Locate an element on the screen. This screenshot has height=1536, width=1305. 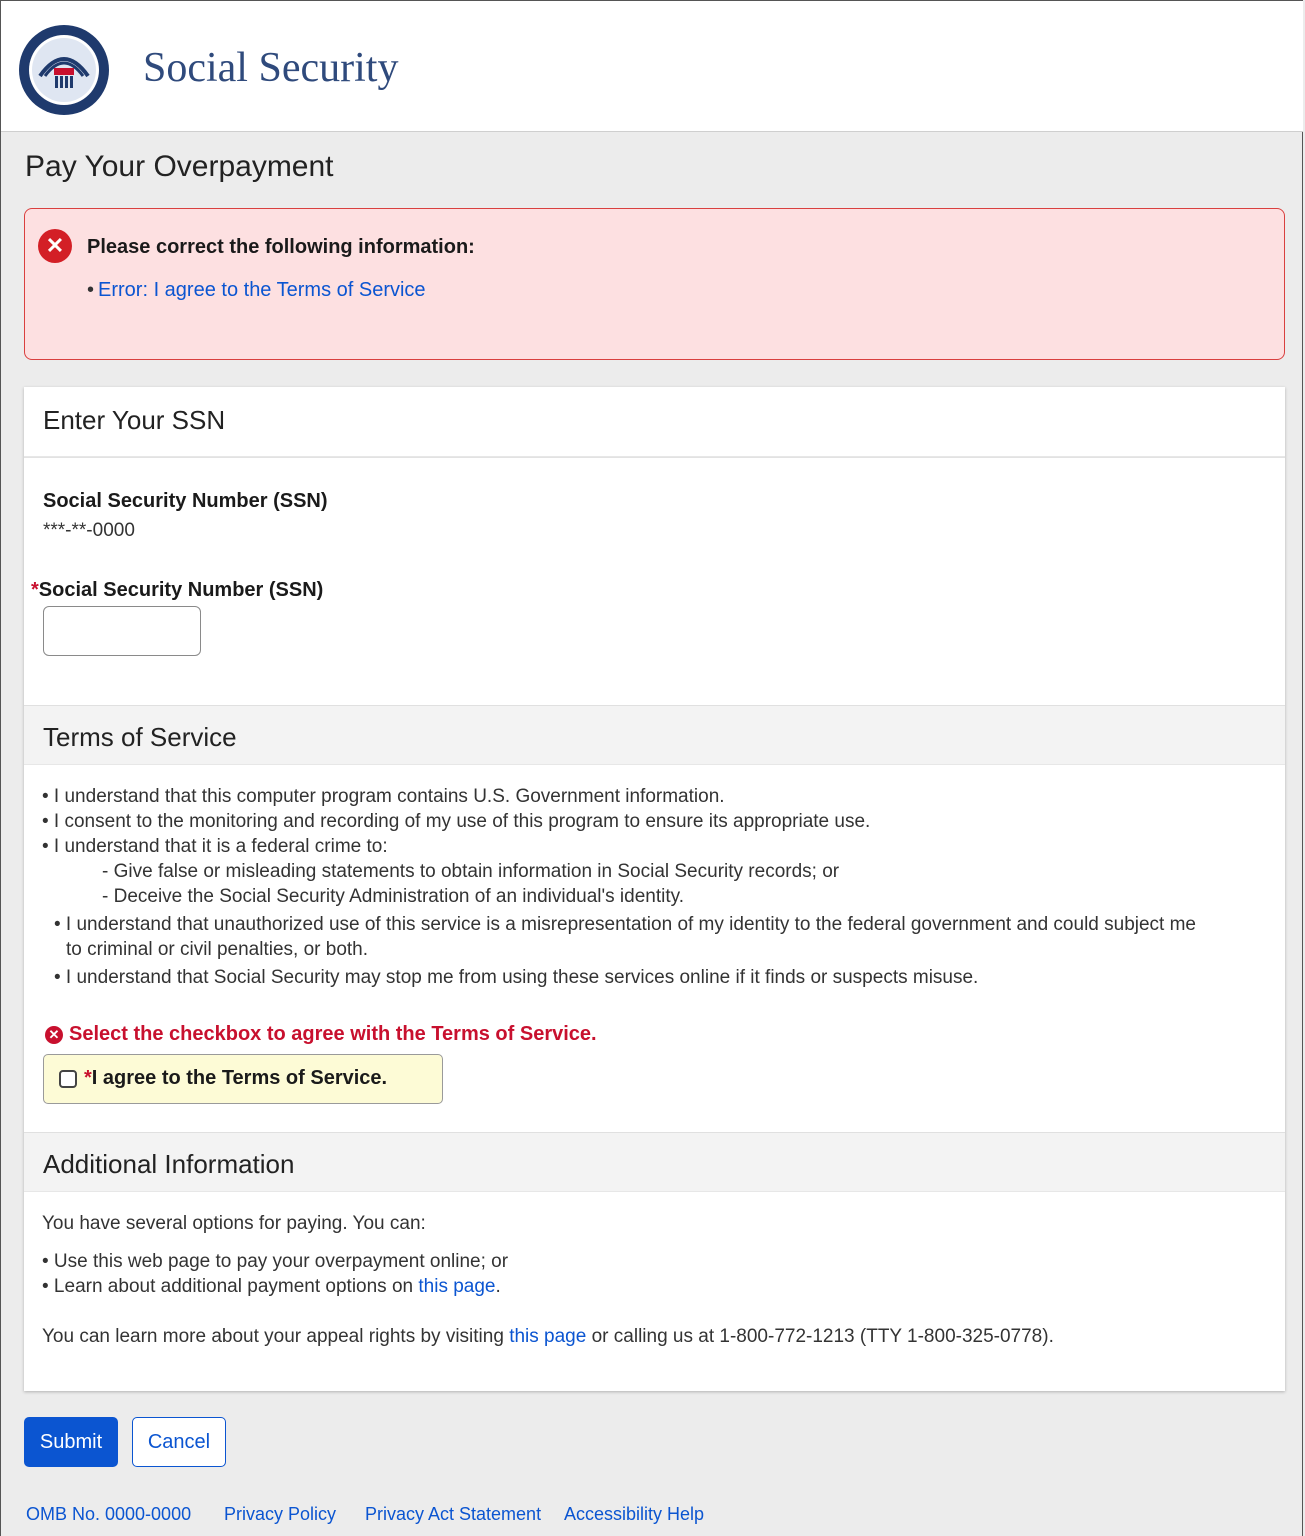
ssn-section-title: Enter Your SSN is located at coordinates (134, 420).